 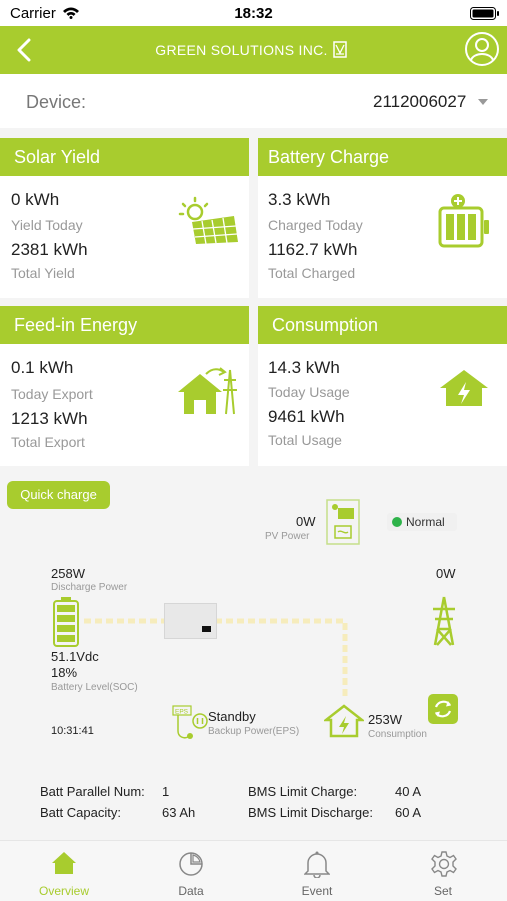 I want to click on app-title: GREEN SOLUTIONS INC., so click(x=241, y=50).